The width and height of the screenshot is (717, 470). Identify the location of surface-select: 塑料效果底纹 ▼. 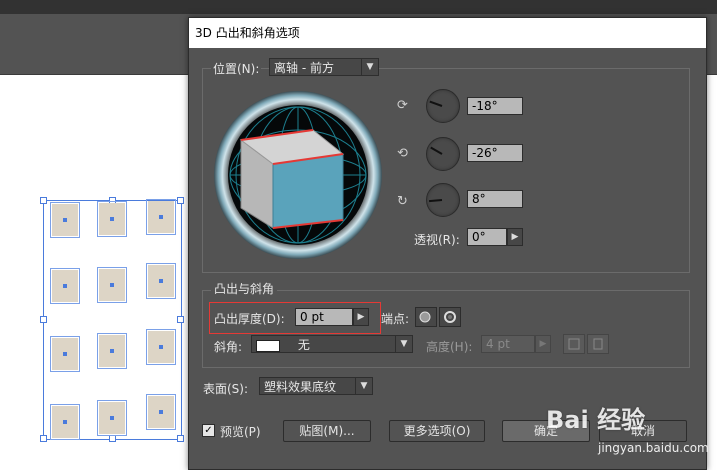
(316, 386).